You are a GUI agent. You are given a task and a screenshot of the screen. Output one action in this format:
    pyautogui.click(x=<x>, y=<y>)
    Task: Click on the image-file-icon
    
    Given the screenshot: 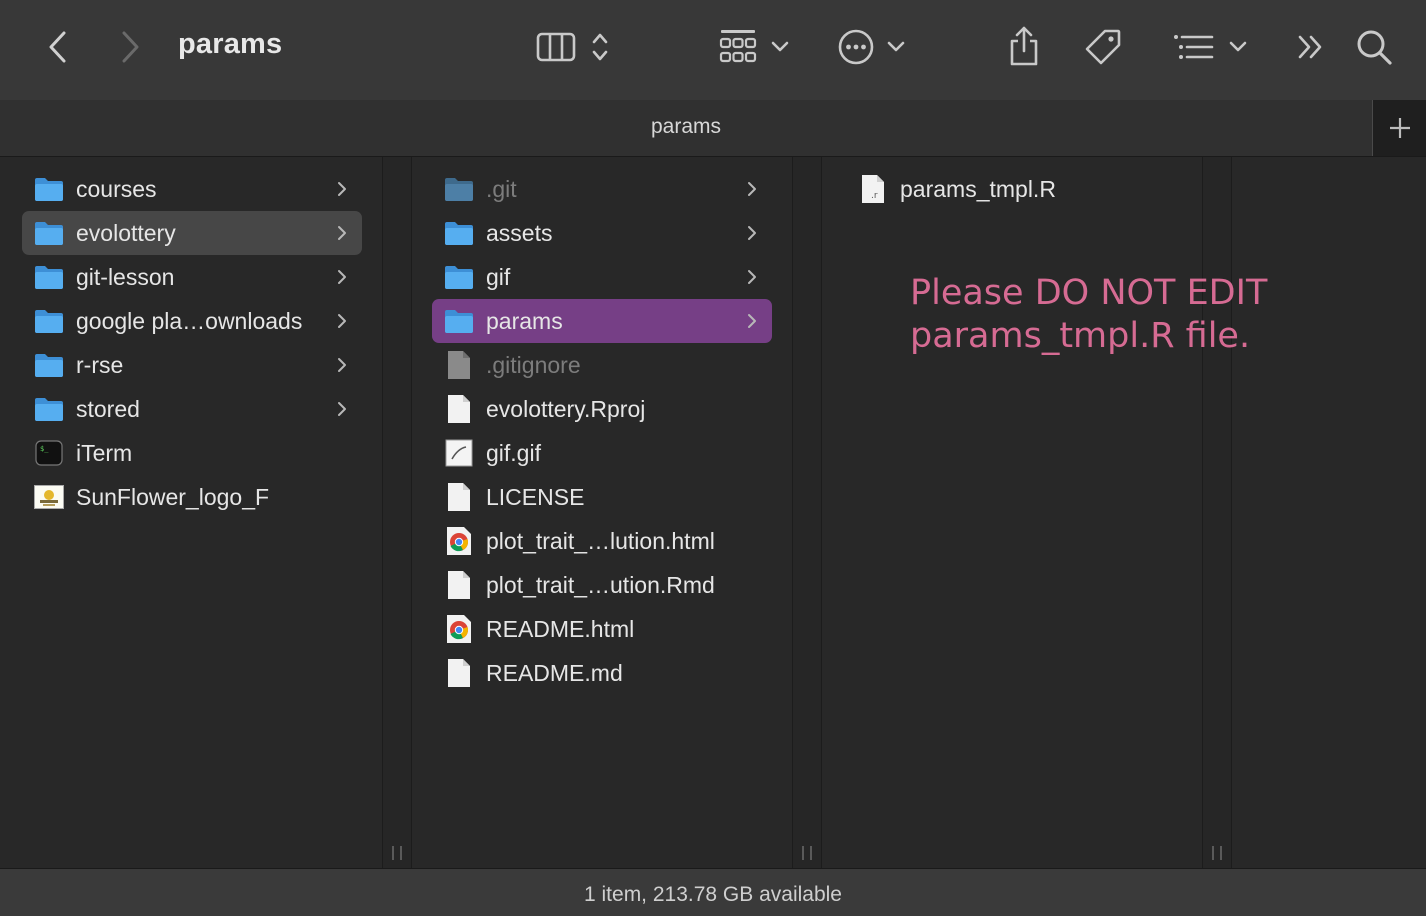 What is the action you would take?
    pyautogui.click(x=459, y=453)
    